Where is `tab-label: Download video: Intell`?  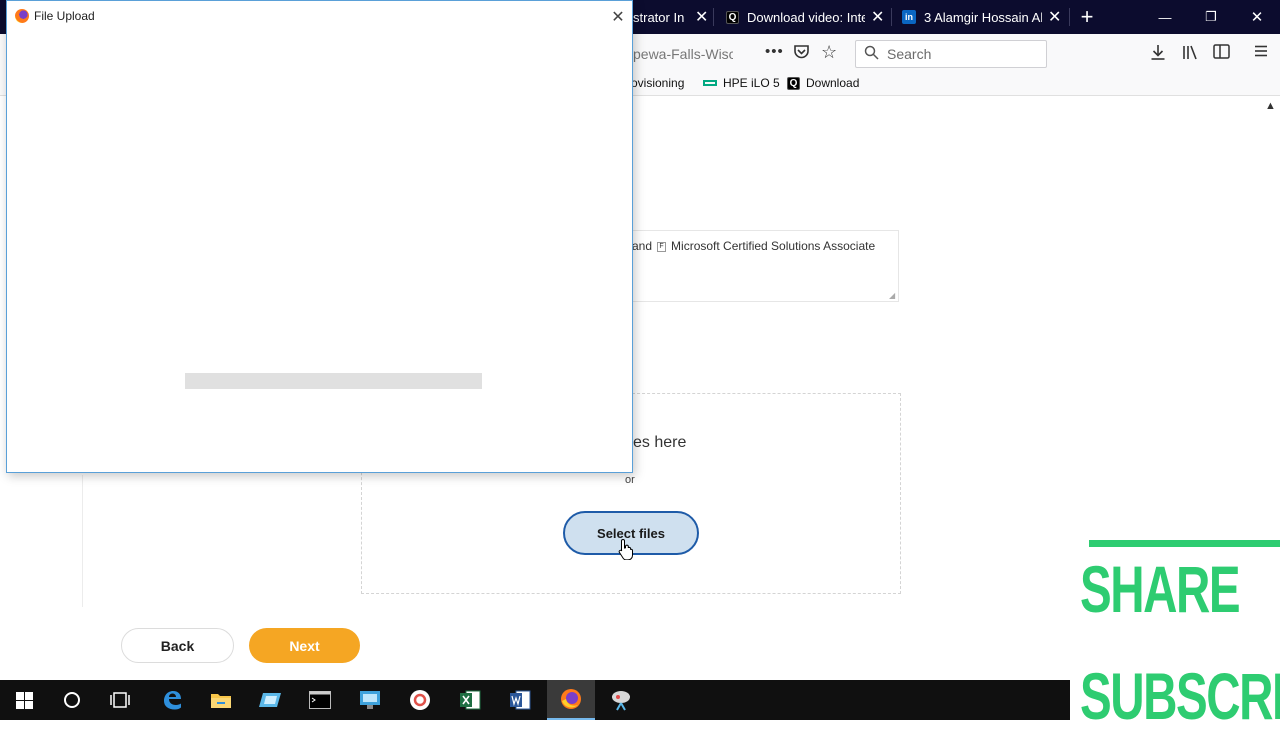
tab-label: Download video: Intell is located at coordinates (806, 17).